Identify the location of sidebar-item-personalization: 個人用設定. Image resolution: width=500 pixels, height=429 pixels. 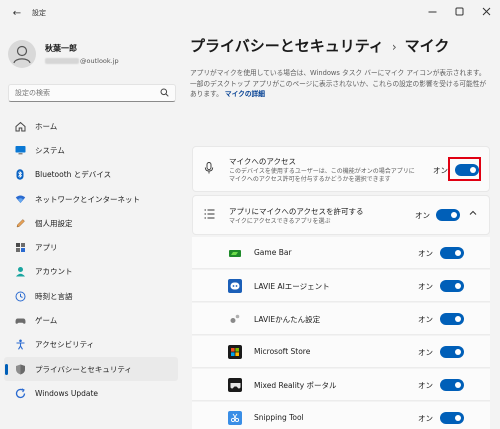
(91, 223).